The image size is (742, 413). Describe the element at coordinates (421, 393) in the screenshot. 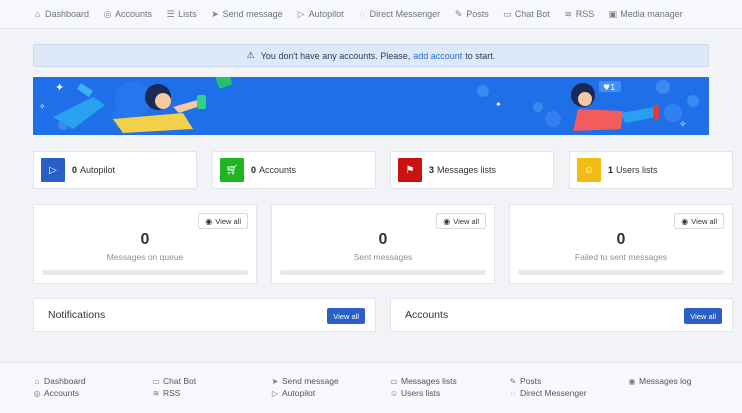

I see `footer-label: Users lists` at that location.